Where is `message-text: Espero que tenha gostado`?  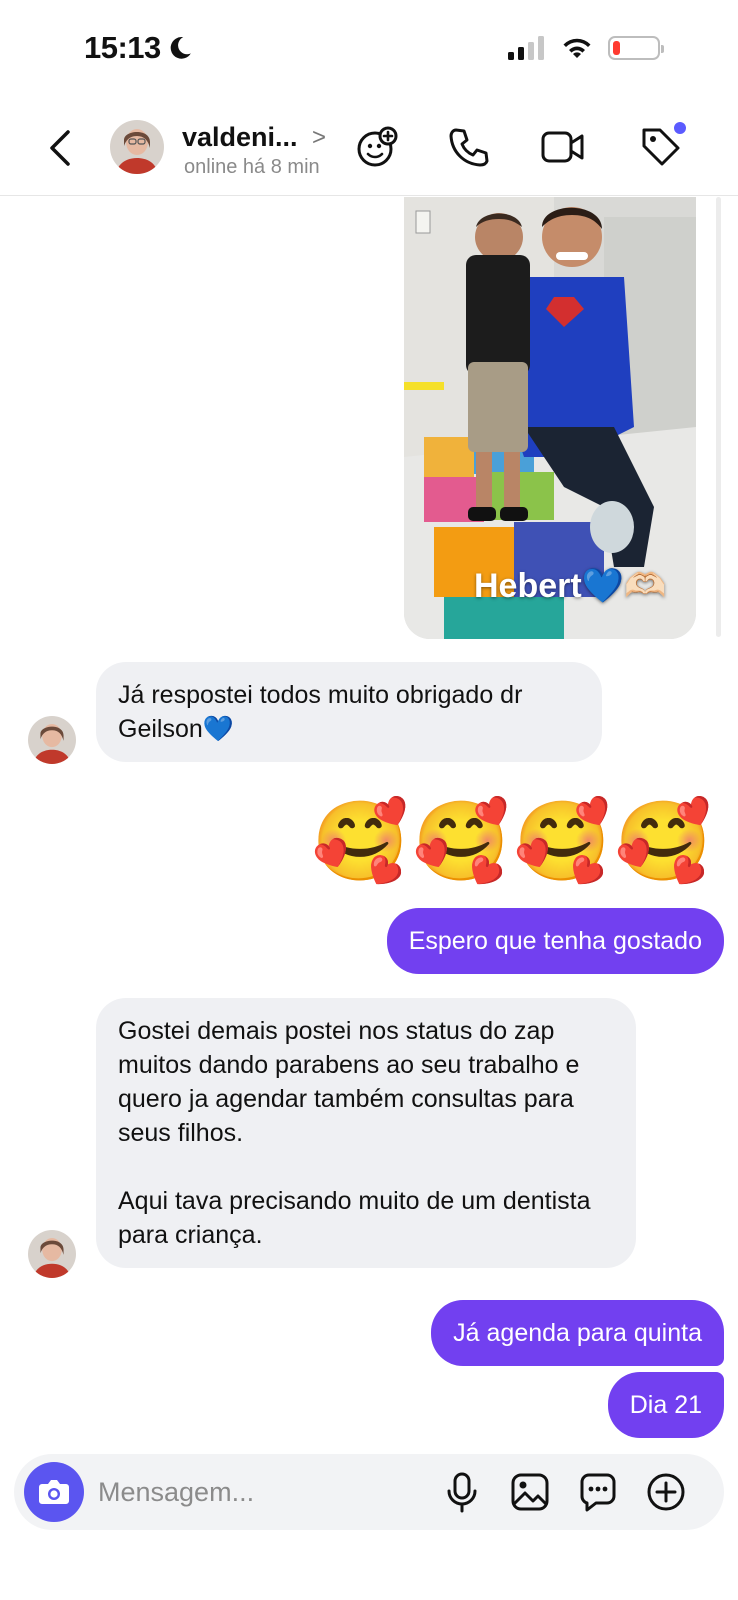
message-text: Espero que tenha gostado is located at coordinates (555, 941).